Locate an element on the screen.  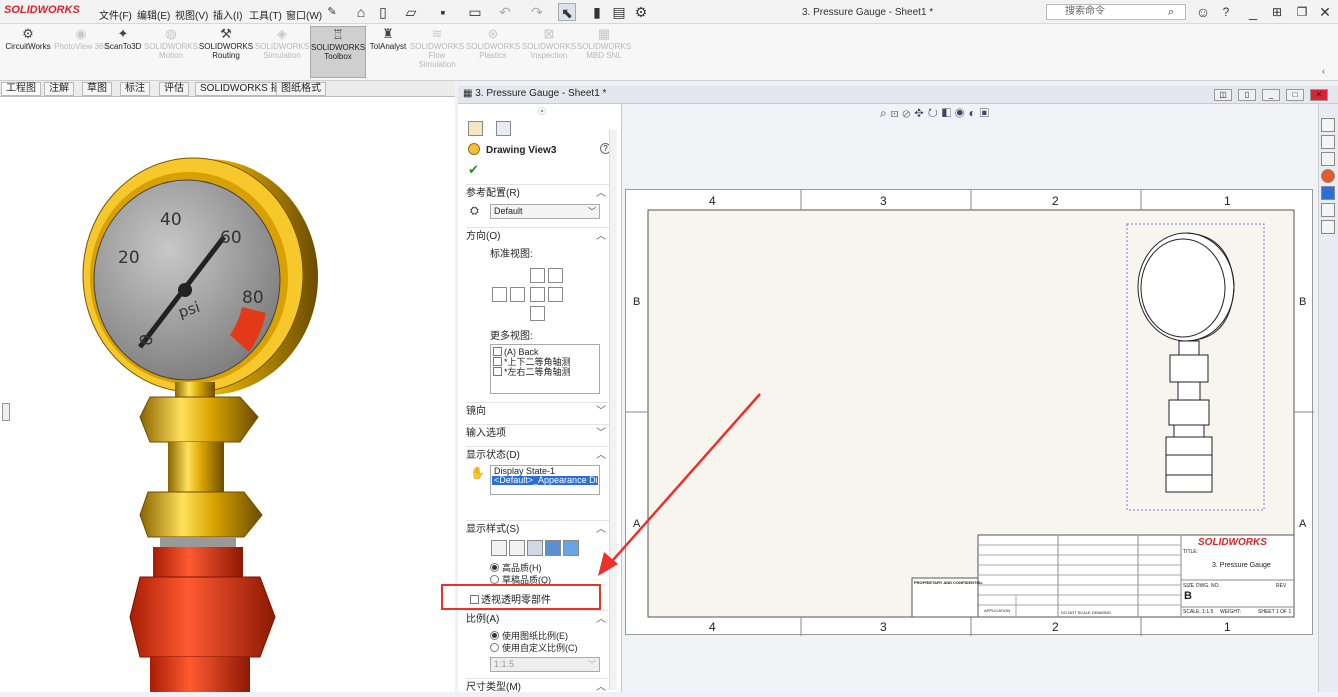
save-icon: ▪ is located at coordinates (443, 12).